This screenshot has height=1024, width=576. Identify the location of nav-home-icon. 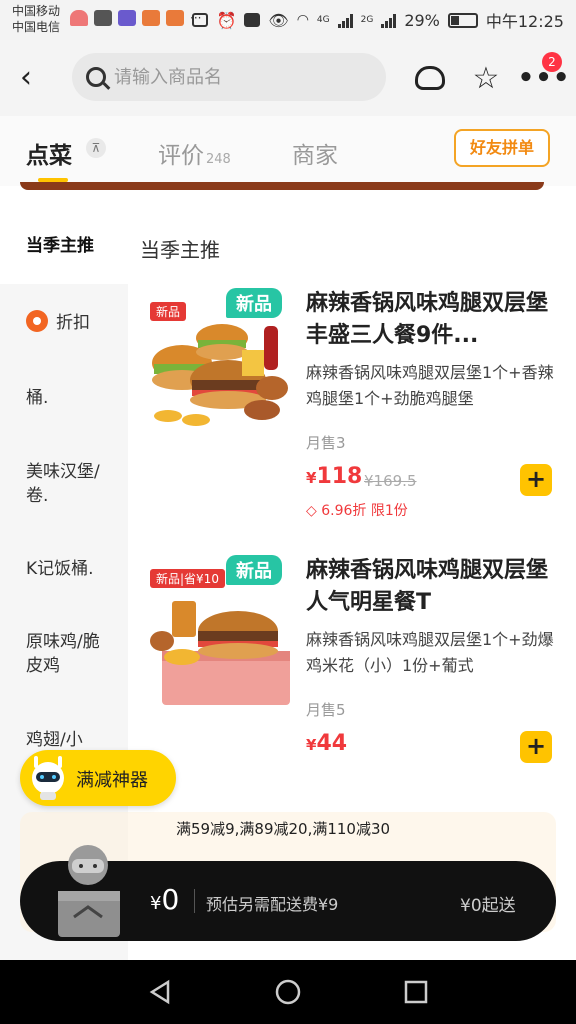
(288, 992).